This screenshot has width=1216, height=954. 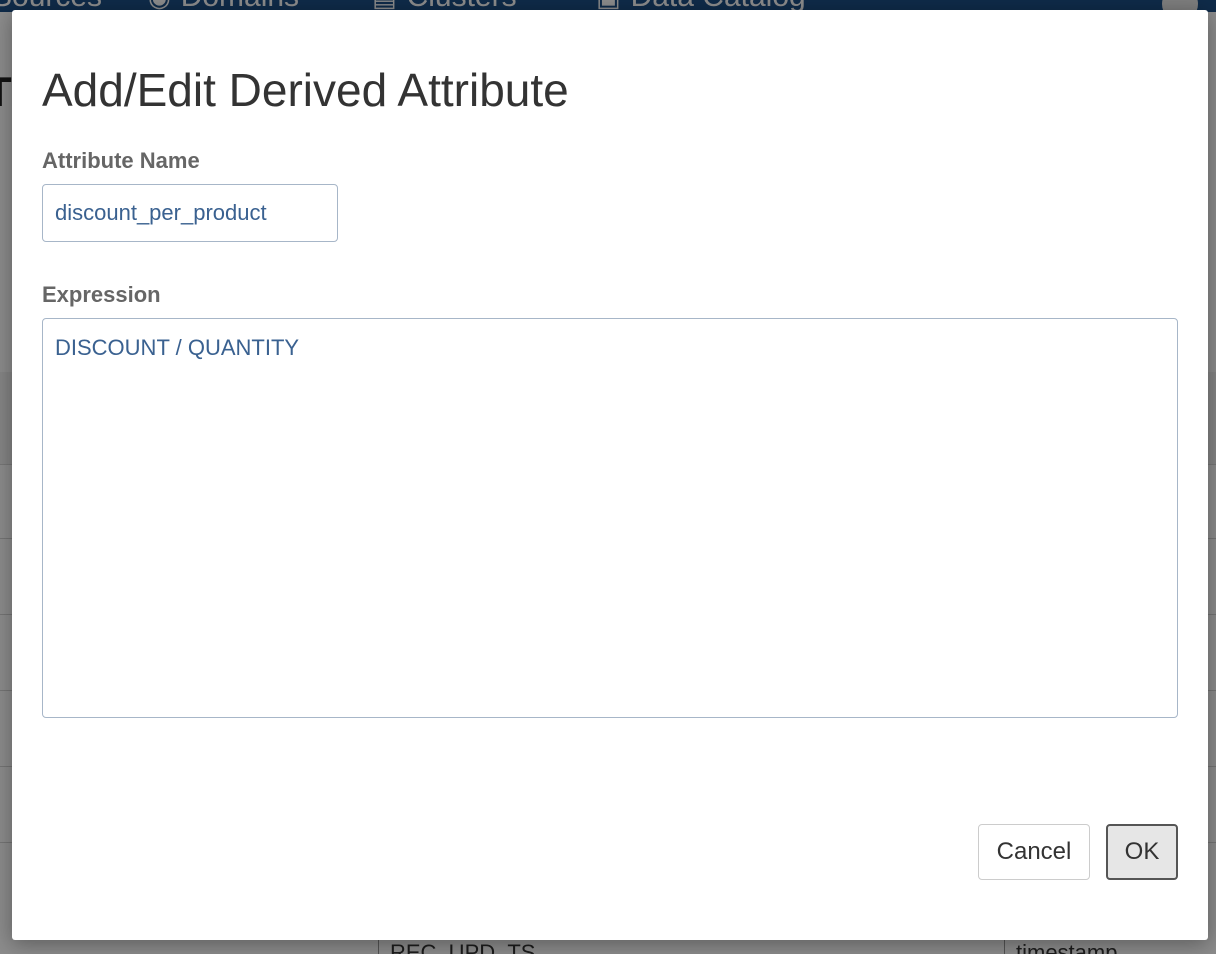 What do you see at coordinates (190, 213) in the screenshot?
I see `attribute-name-input` at bounding box center [190, 213].